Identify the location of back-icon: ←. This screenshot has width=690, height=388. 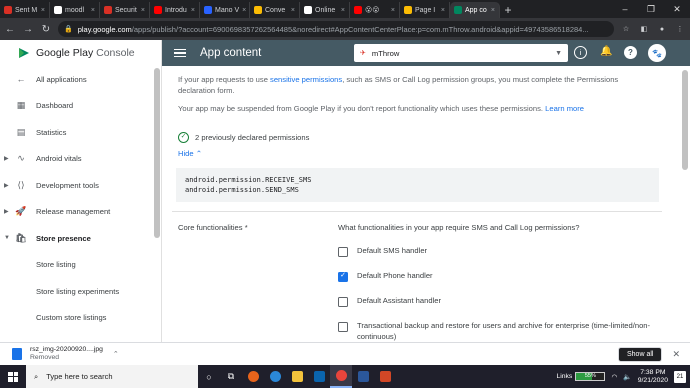
(10, 29).